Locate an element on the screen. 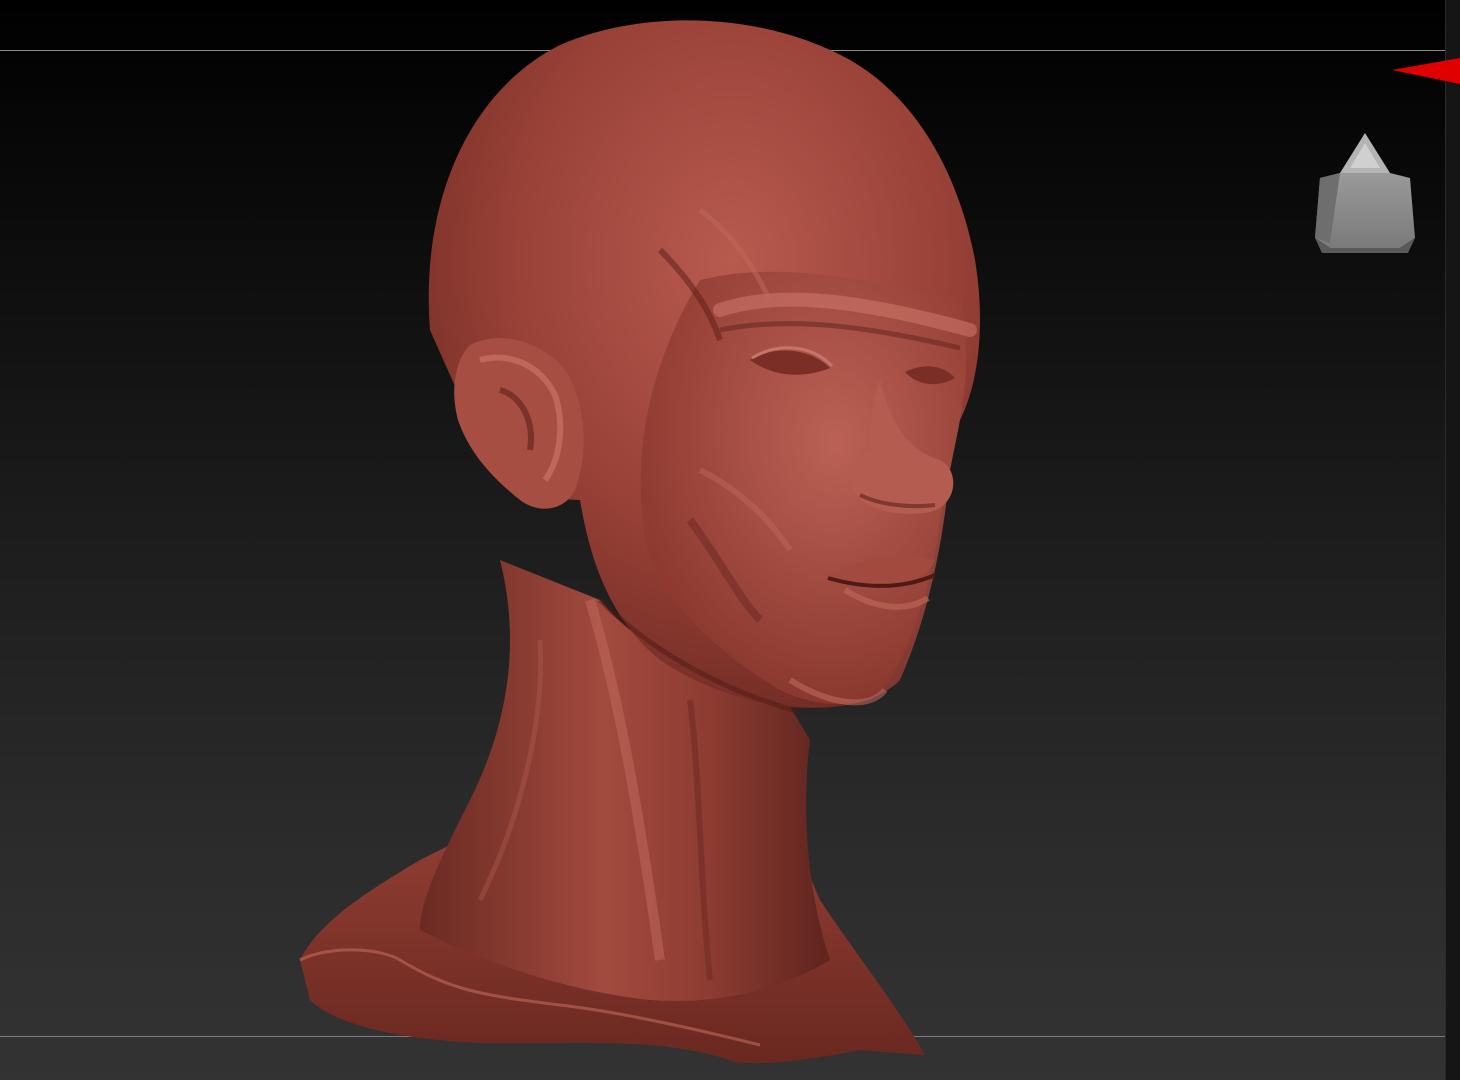 The height and width of the screenshot is (1080, 1460). red-triangle-marker-icon is located at coordinates (1426, 71).